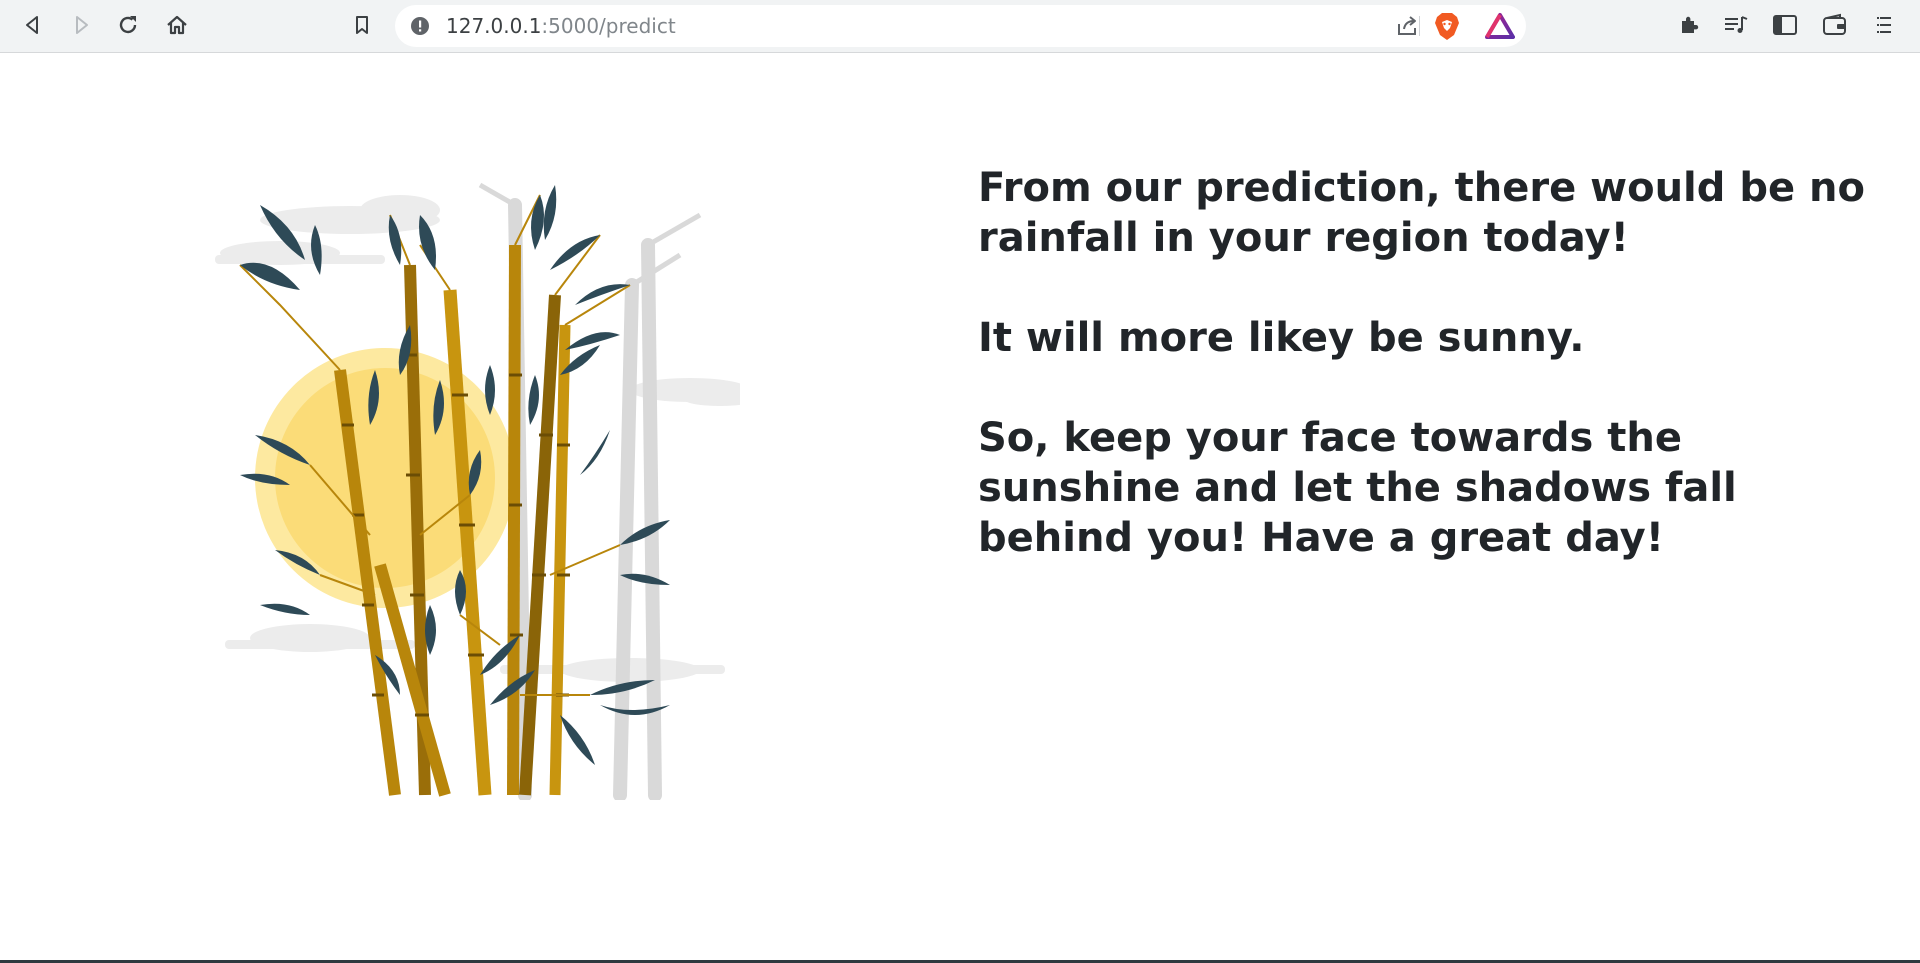 This screenshot has width=1920, height=963. Describe the element at coordinates (1500, 28) in the screenshot. I see `brave-rewards-icon` at that location.